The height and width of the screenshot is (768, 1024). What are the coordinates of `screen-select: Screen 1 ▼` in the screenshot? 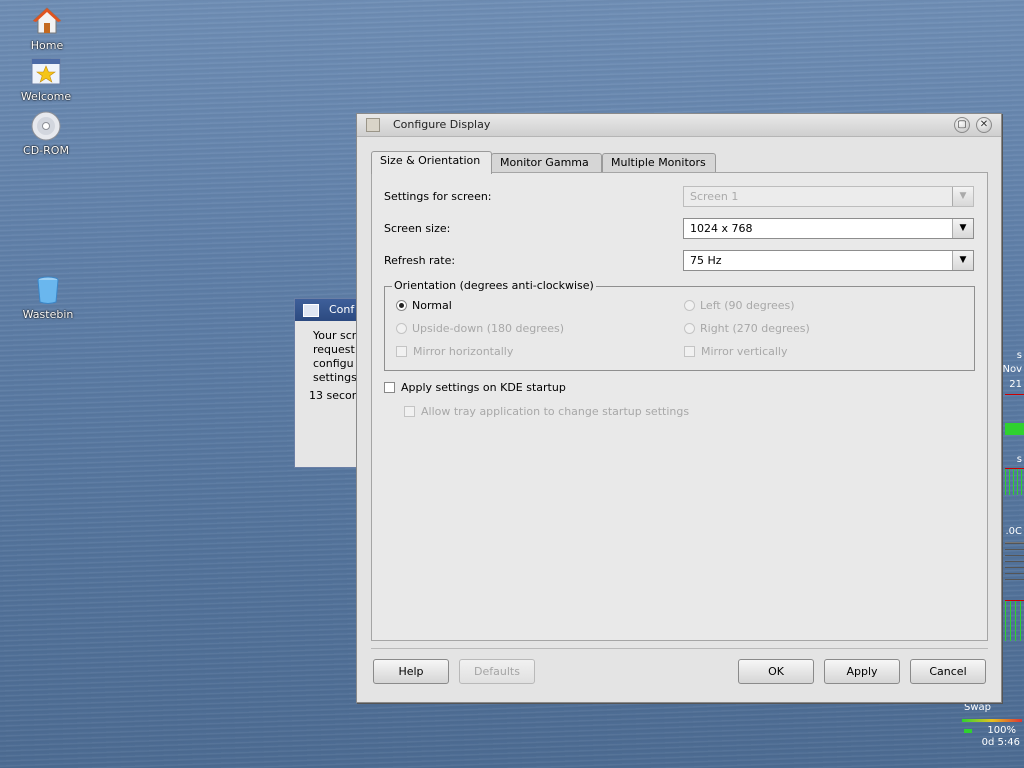 It's located at (828, 196).